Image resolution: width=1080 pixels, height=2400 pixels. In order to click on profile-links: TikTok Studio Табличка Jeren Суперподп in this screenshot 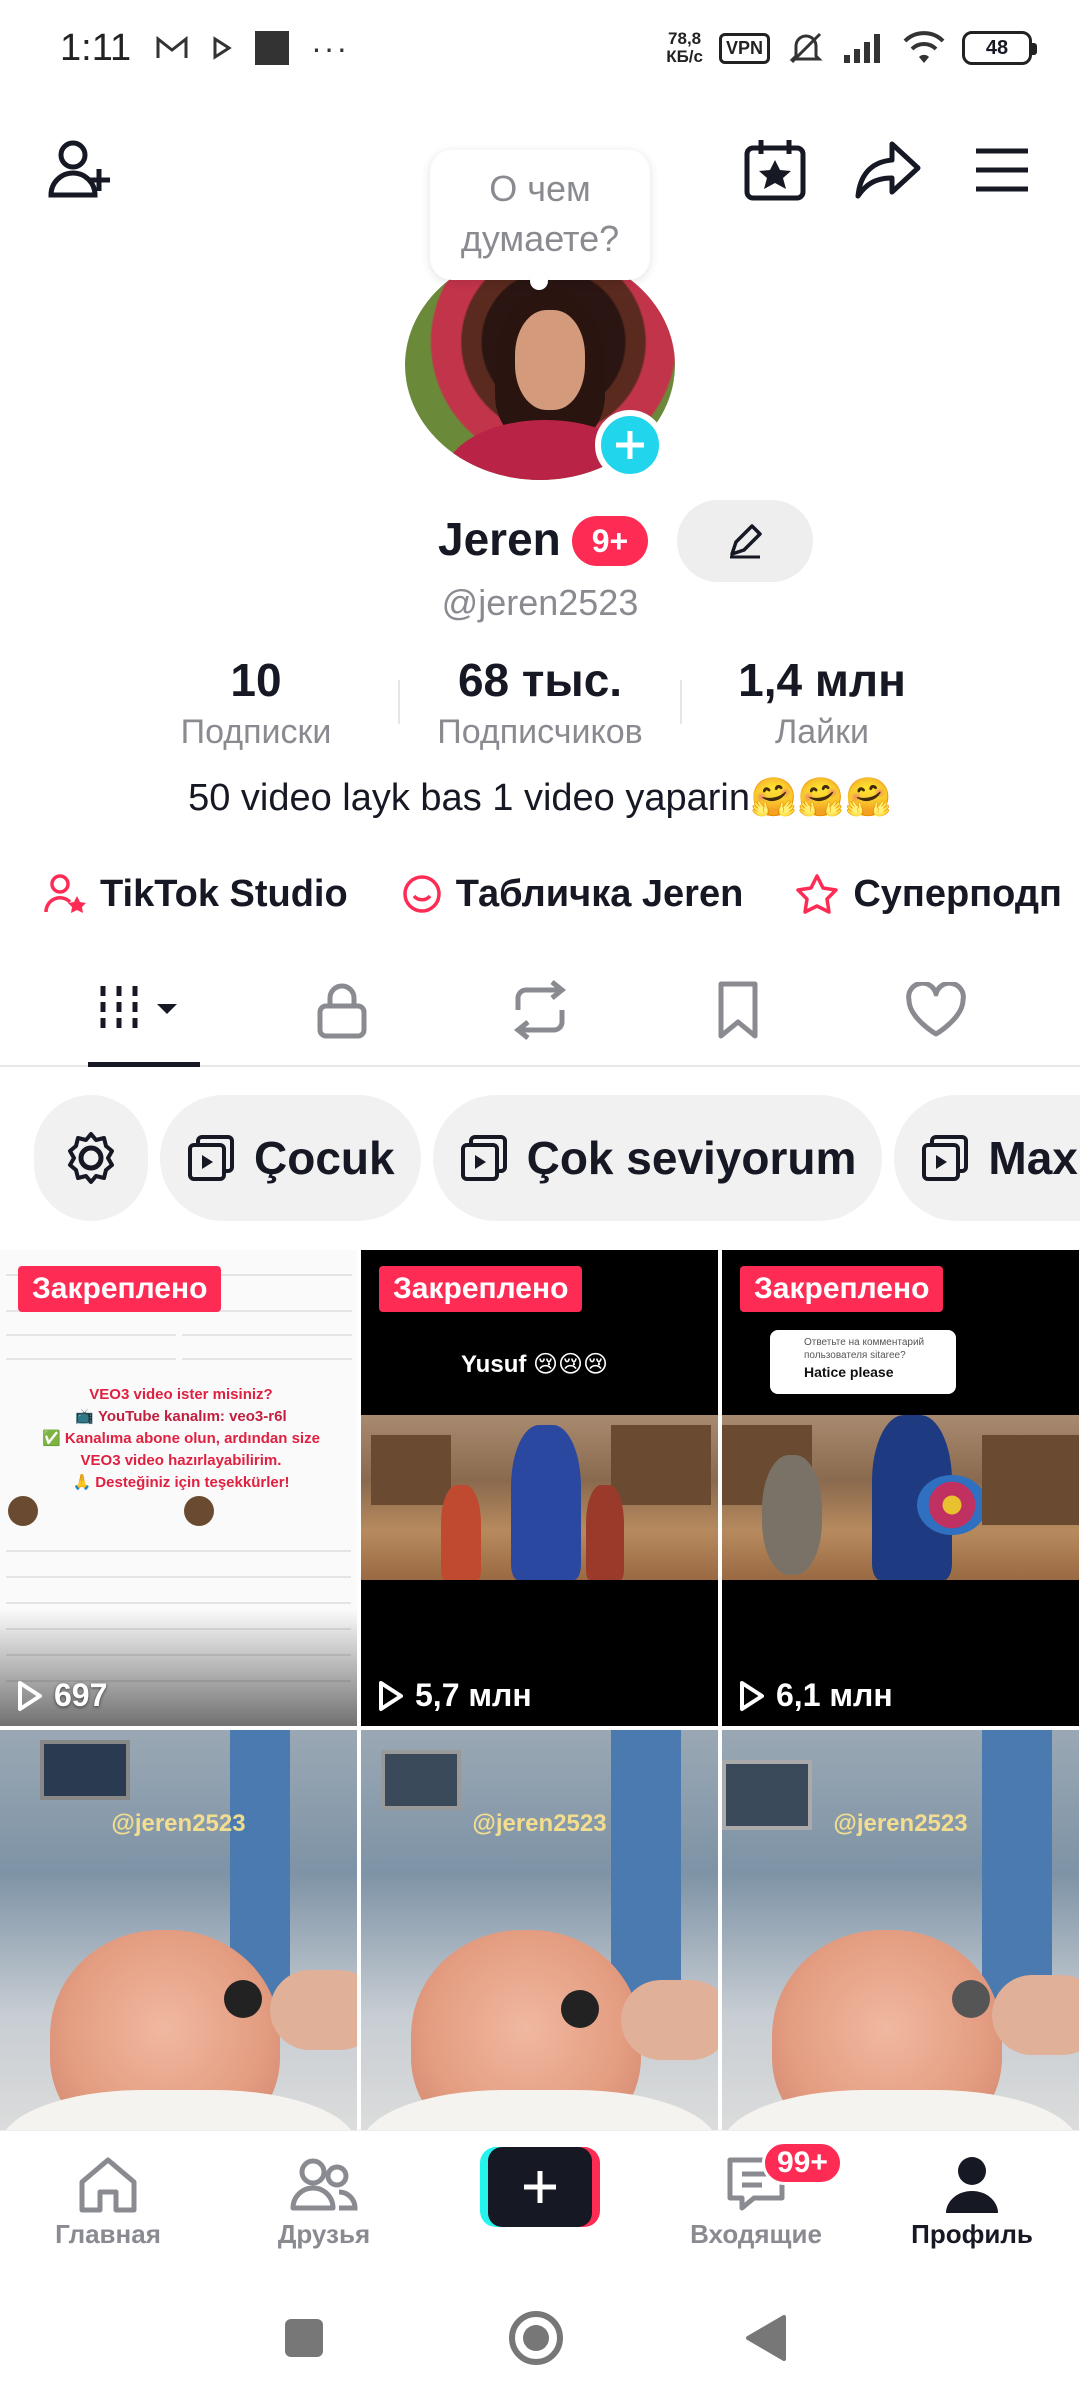, I will do `click(562, 894)`.